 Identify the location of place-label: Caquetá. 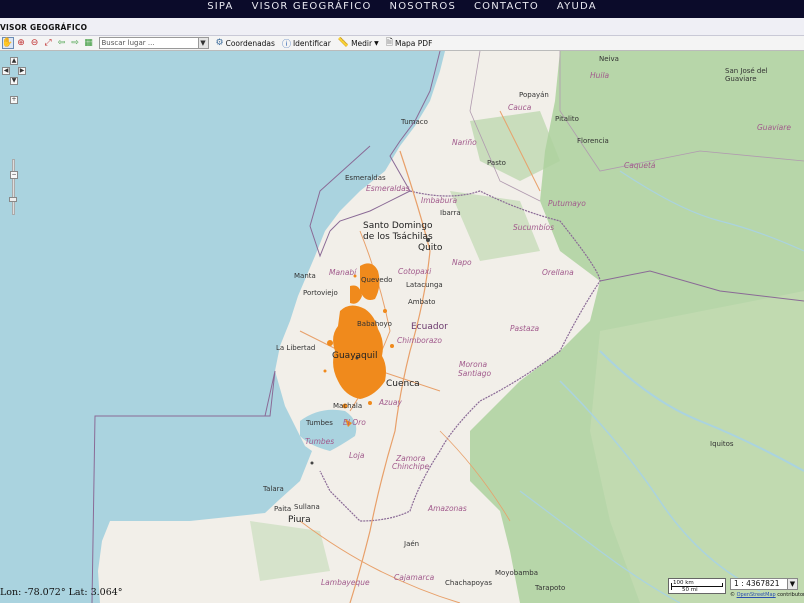
(640, 165).